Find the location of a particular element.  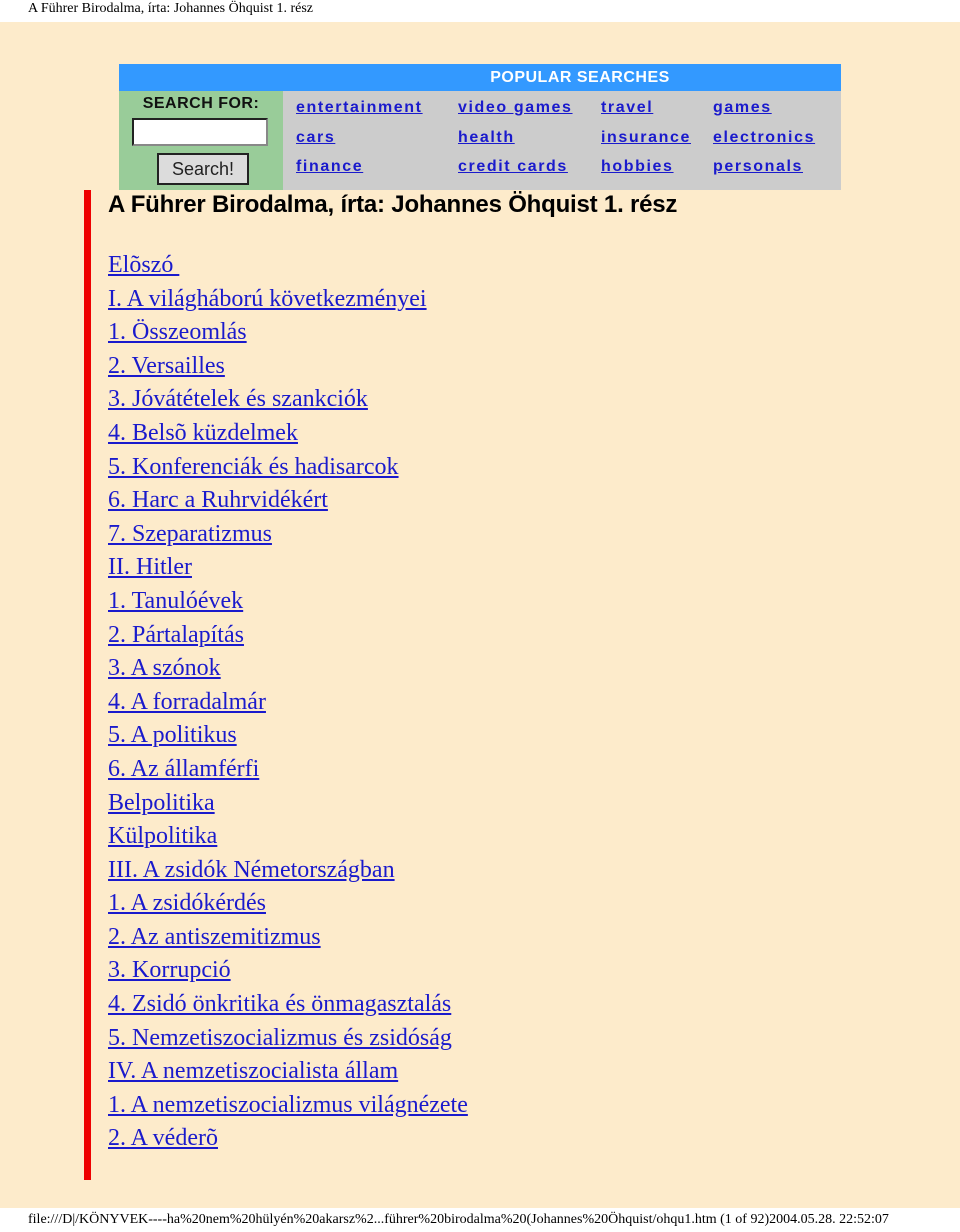

popular-link-credit-cards: credit cards is located at coordinates (513, 167).